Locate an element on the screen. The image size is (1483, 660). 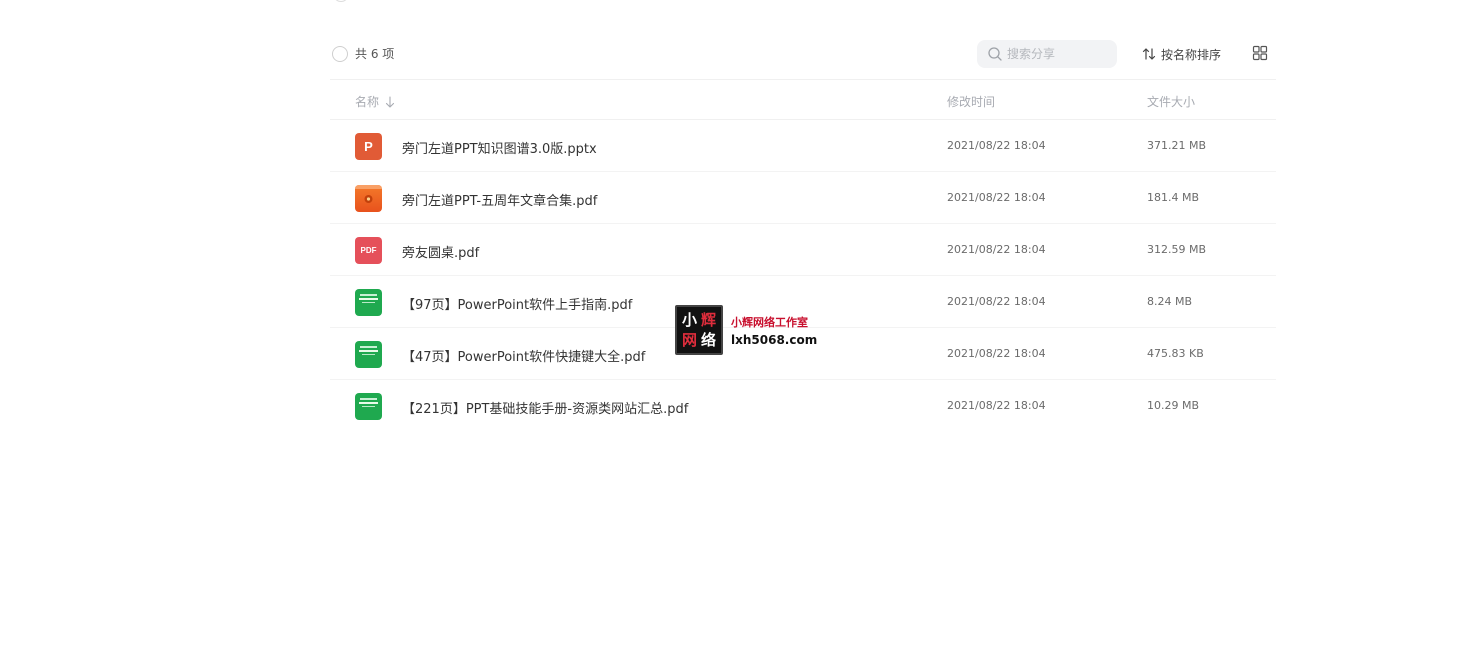
file-name: 【47页】PowerPoint软件快捷键大全.pdf is located at coordinates (523, 355).